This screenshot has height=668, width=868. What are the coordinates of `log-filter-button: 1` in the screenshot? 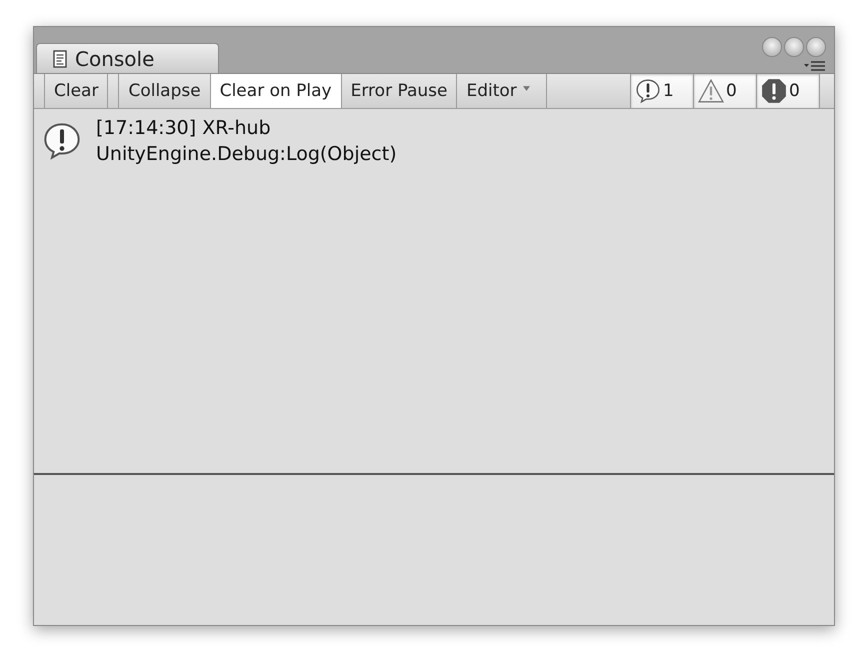 It's located at (662, 91).